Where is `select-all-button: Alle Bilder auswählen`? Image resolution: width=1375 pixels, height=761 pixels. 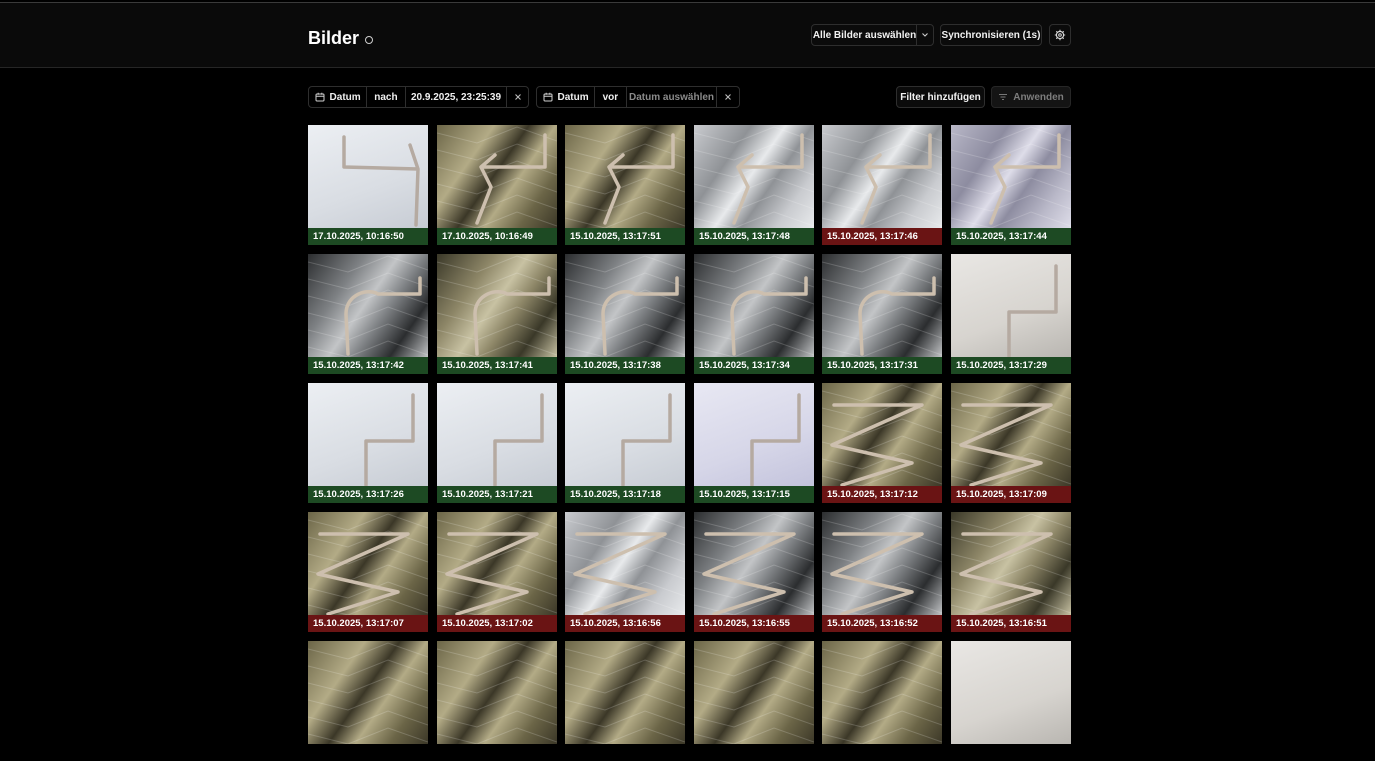 select-all-button: Alle Bilder auswählen is located at coordinates (872, 35).